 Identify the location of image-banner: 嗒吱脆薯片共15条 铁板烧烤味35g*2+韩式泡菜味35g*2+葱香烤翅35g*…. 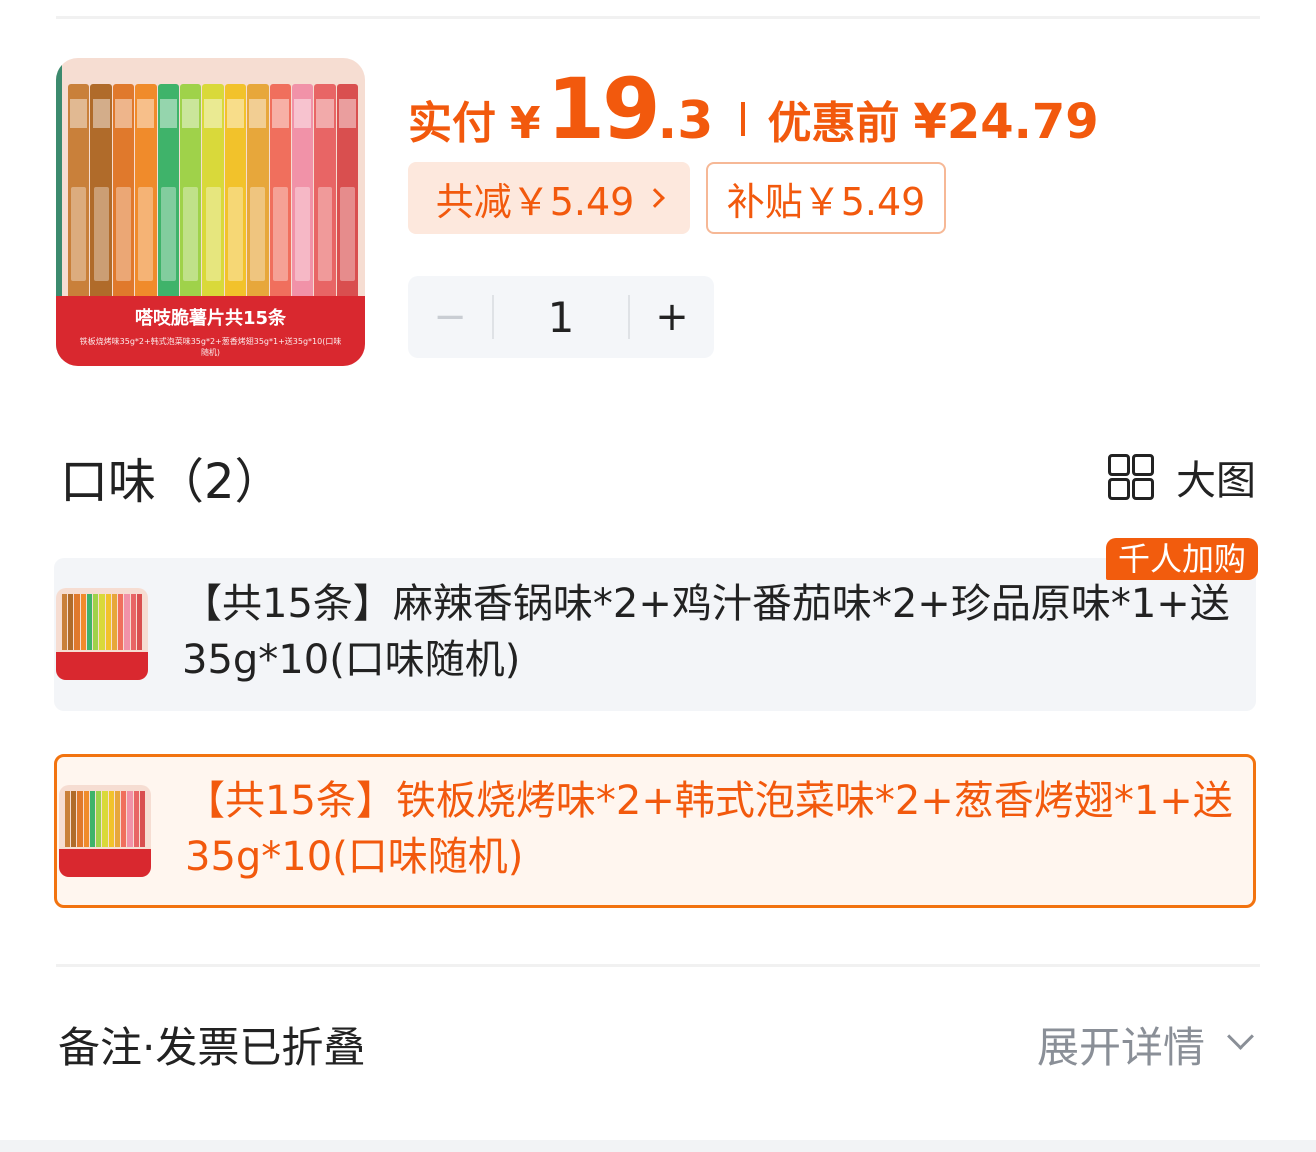
(210, 331).